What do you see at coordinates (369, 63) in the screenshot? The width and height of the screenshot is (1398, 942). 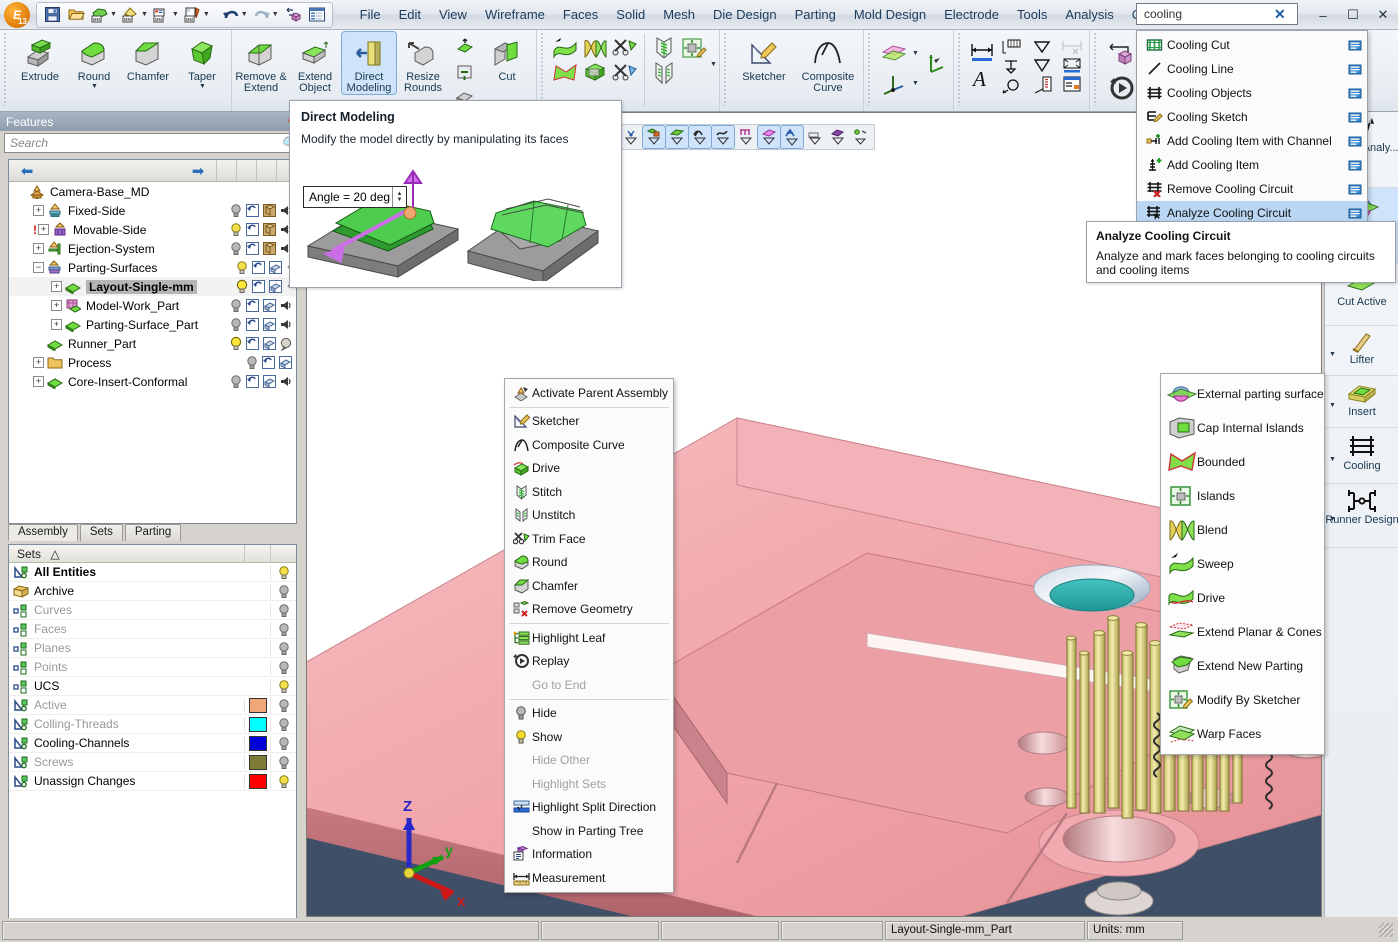 I see `ribbon-button-direct-modeling: Direct Modeling` at bounding box center [369, 63].